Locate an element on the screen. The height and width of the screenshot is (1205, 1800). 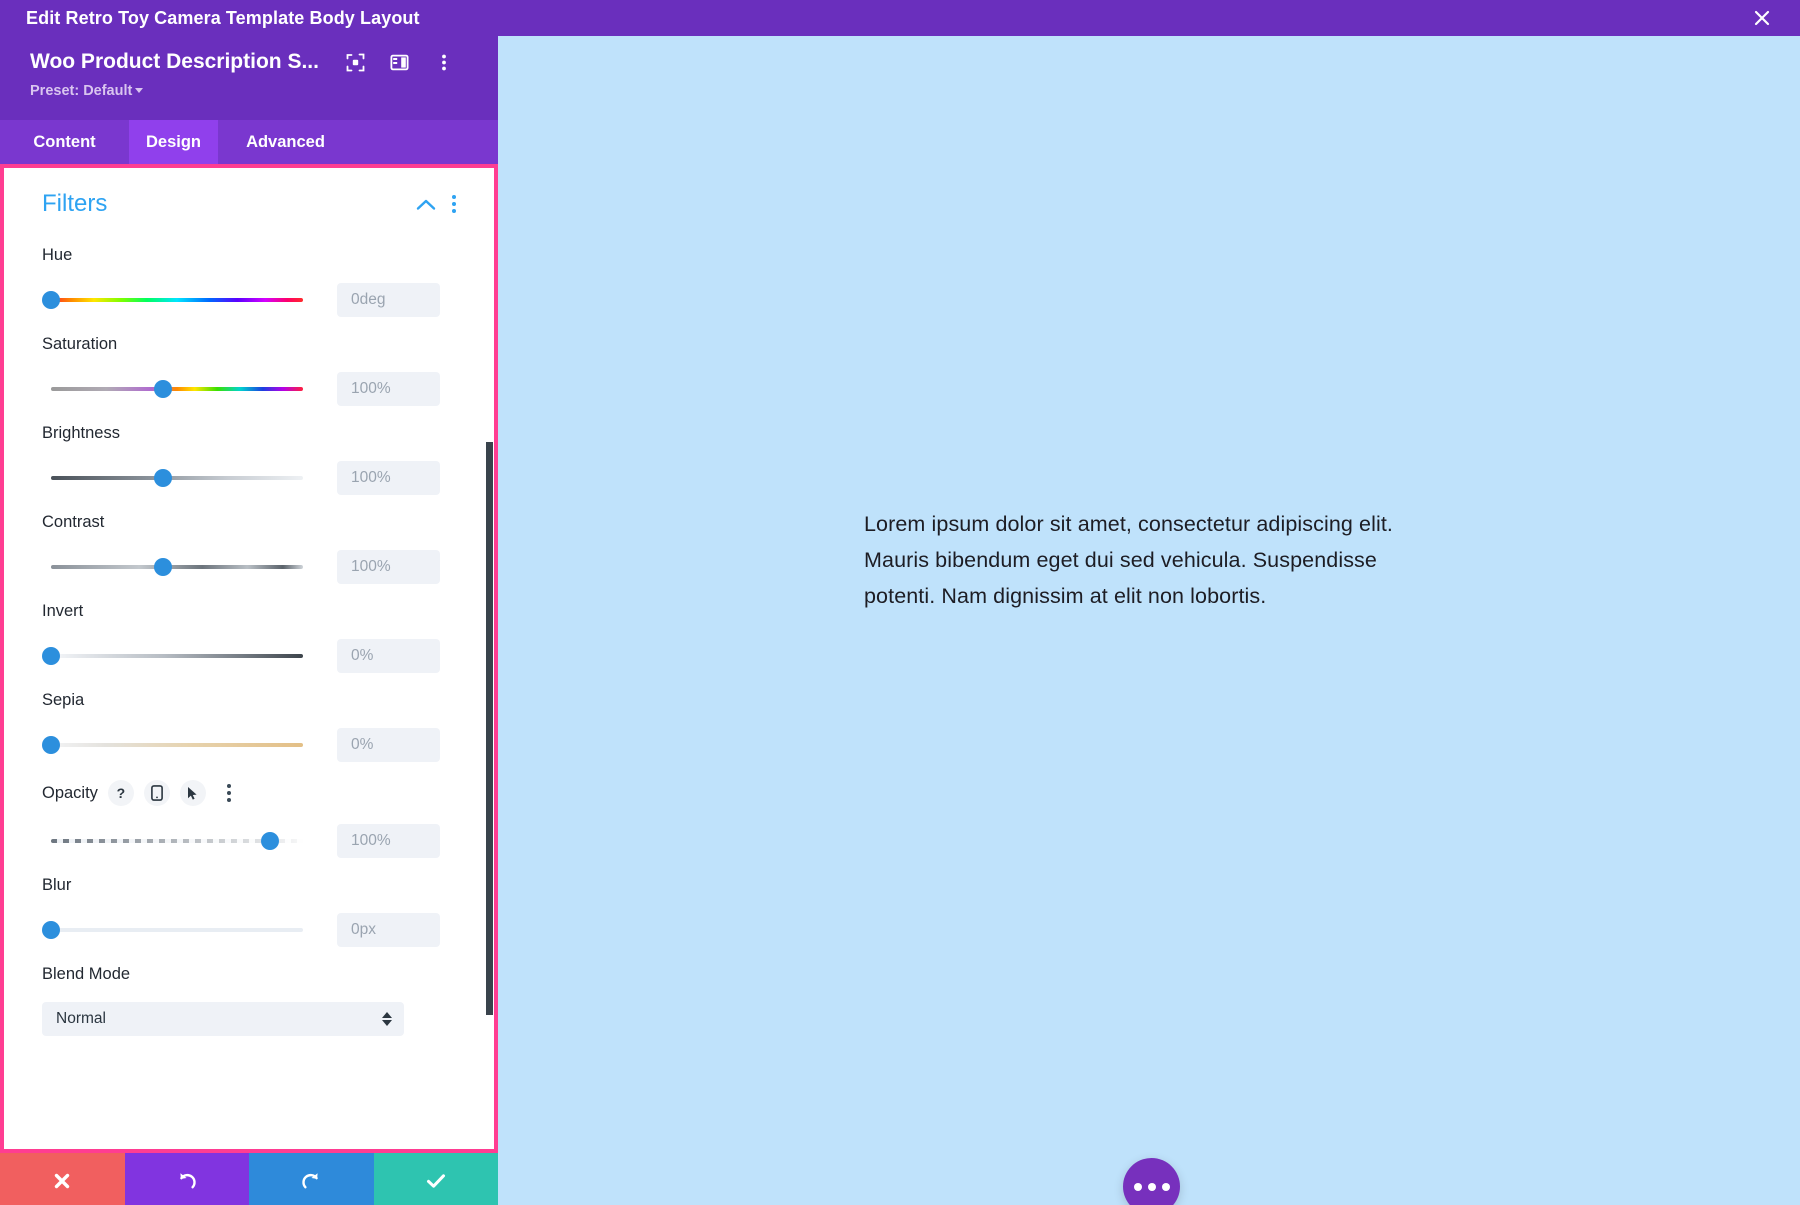
panel-scrollbar is located at coordinates (489, 728).